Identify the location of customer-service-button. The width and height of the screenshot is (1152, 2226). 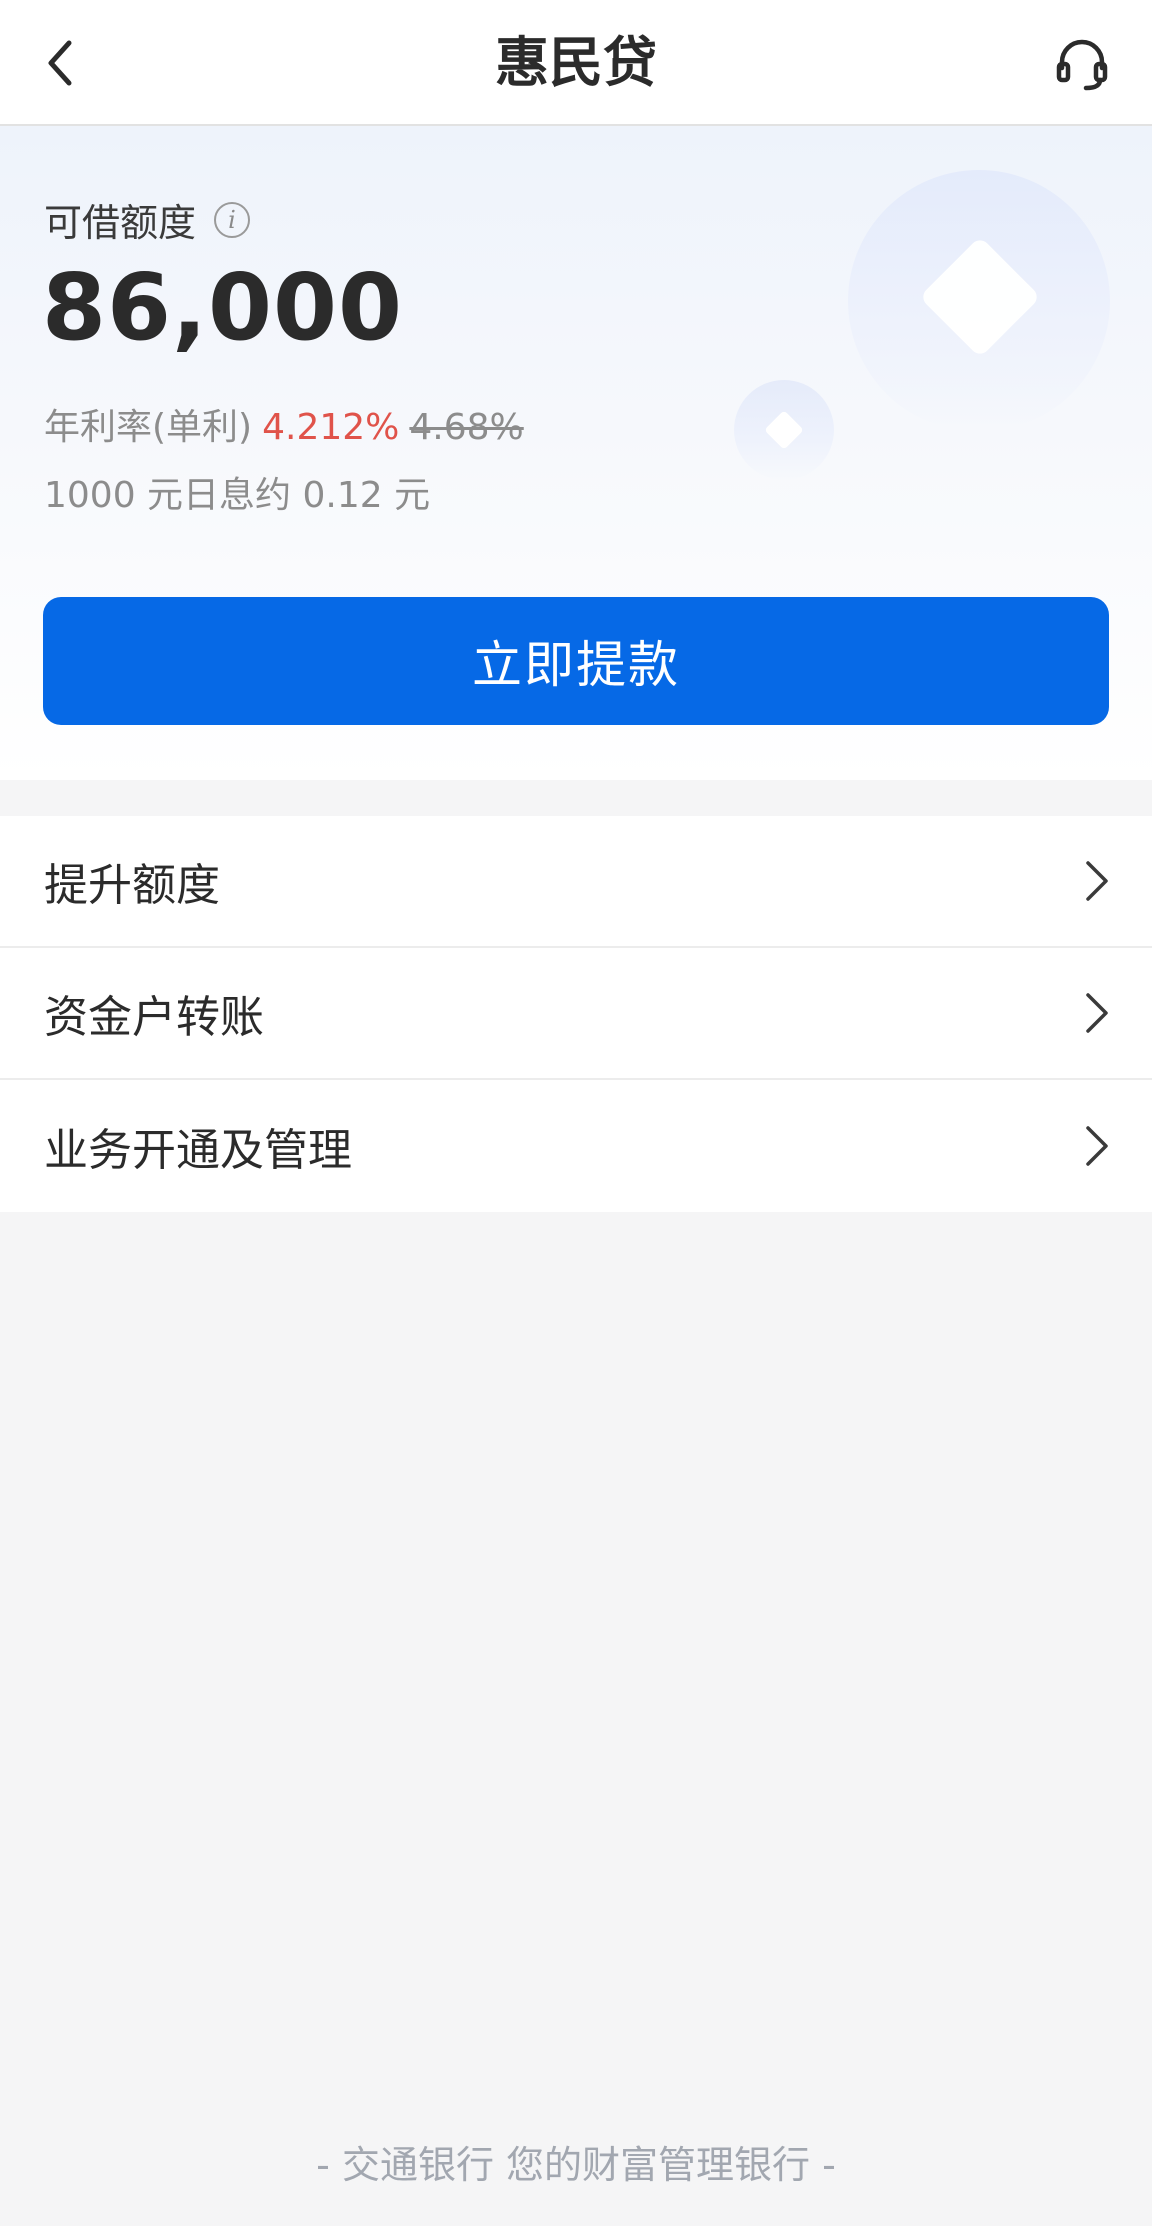
(1082, 64).